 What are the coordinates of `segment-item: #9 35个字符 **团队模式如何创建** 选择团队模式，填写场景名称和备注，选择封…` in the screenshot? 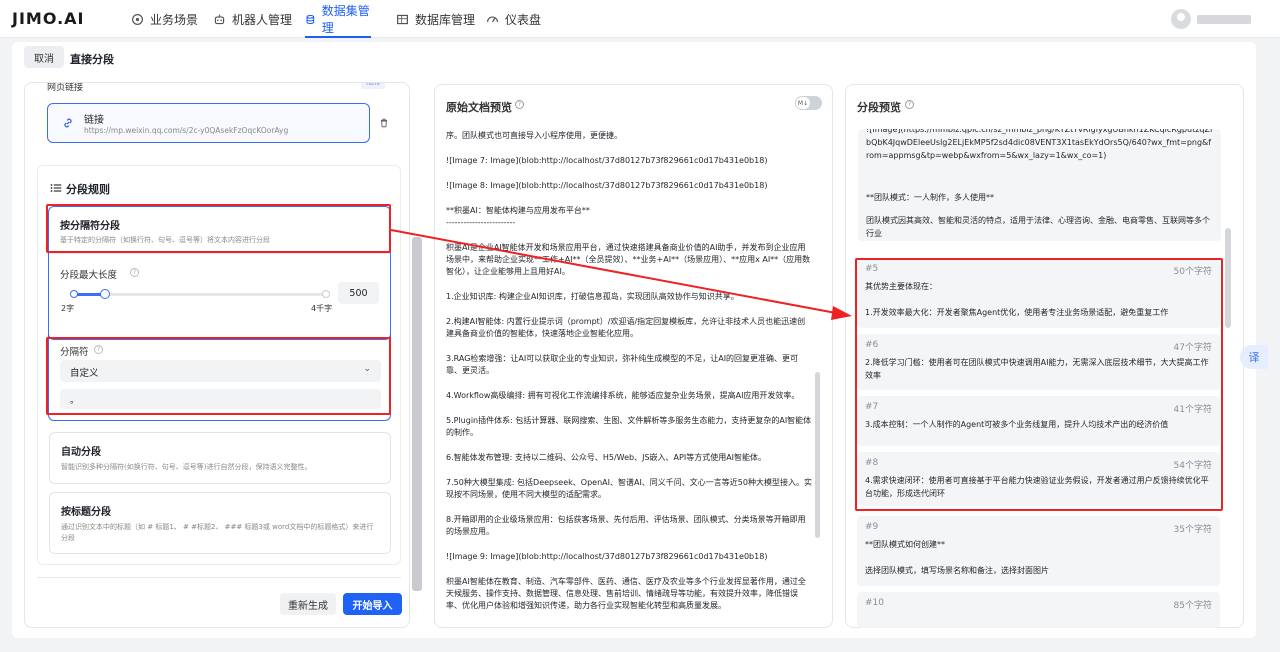 It's located at (1038, 551).